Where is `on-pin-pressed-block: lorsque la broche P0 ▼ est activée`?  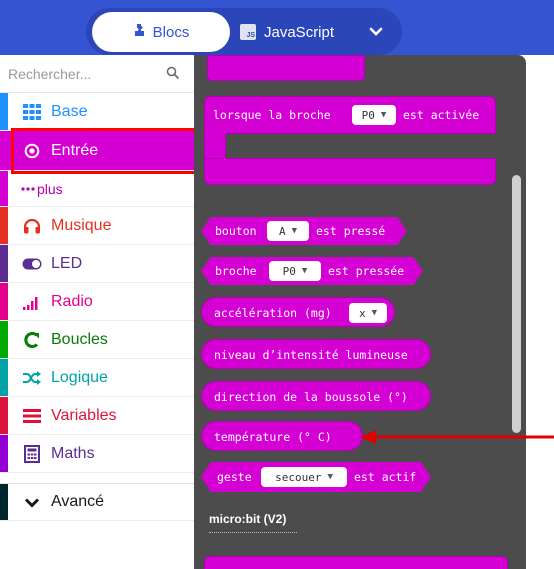
on-pin-pressed-block: lorsque la broche P0 ▼ est activée is located at coordinates (350, 115).